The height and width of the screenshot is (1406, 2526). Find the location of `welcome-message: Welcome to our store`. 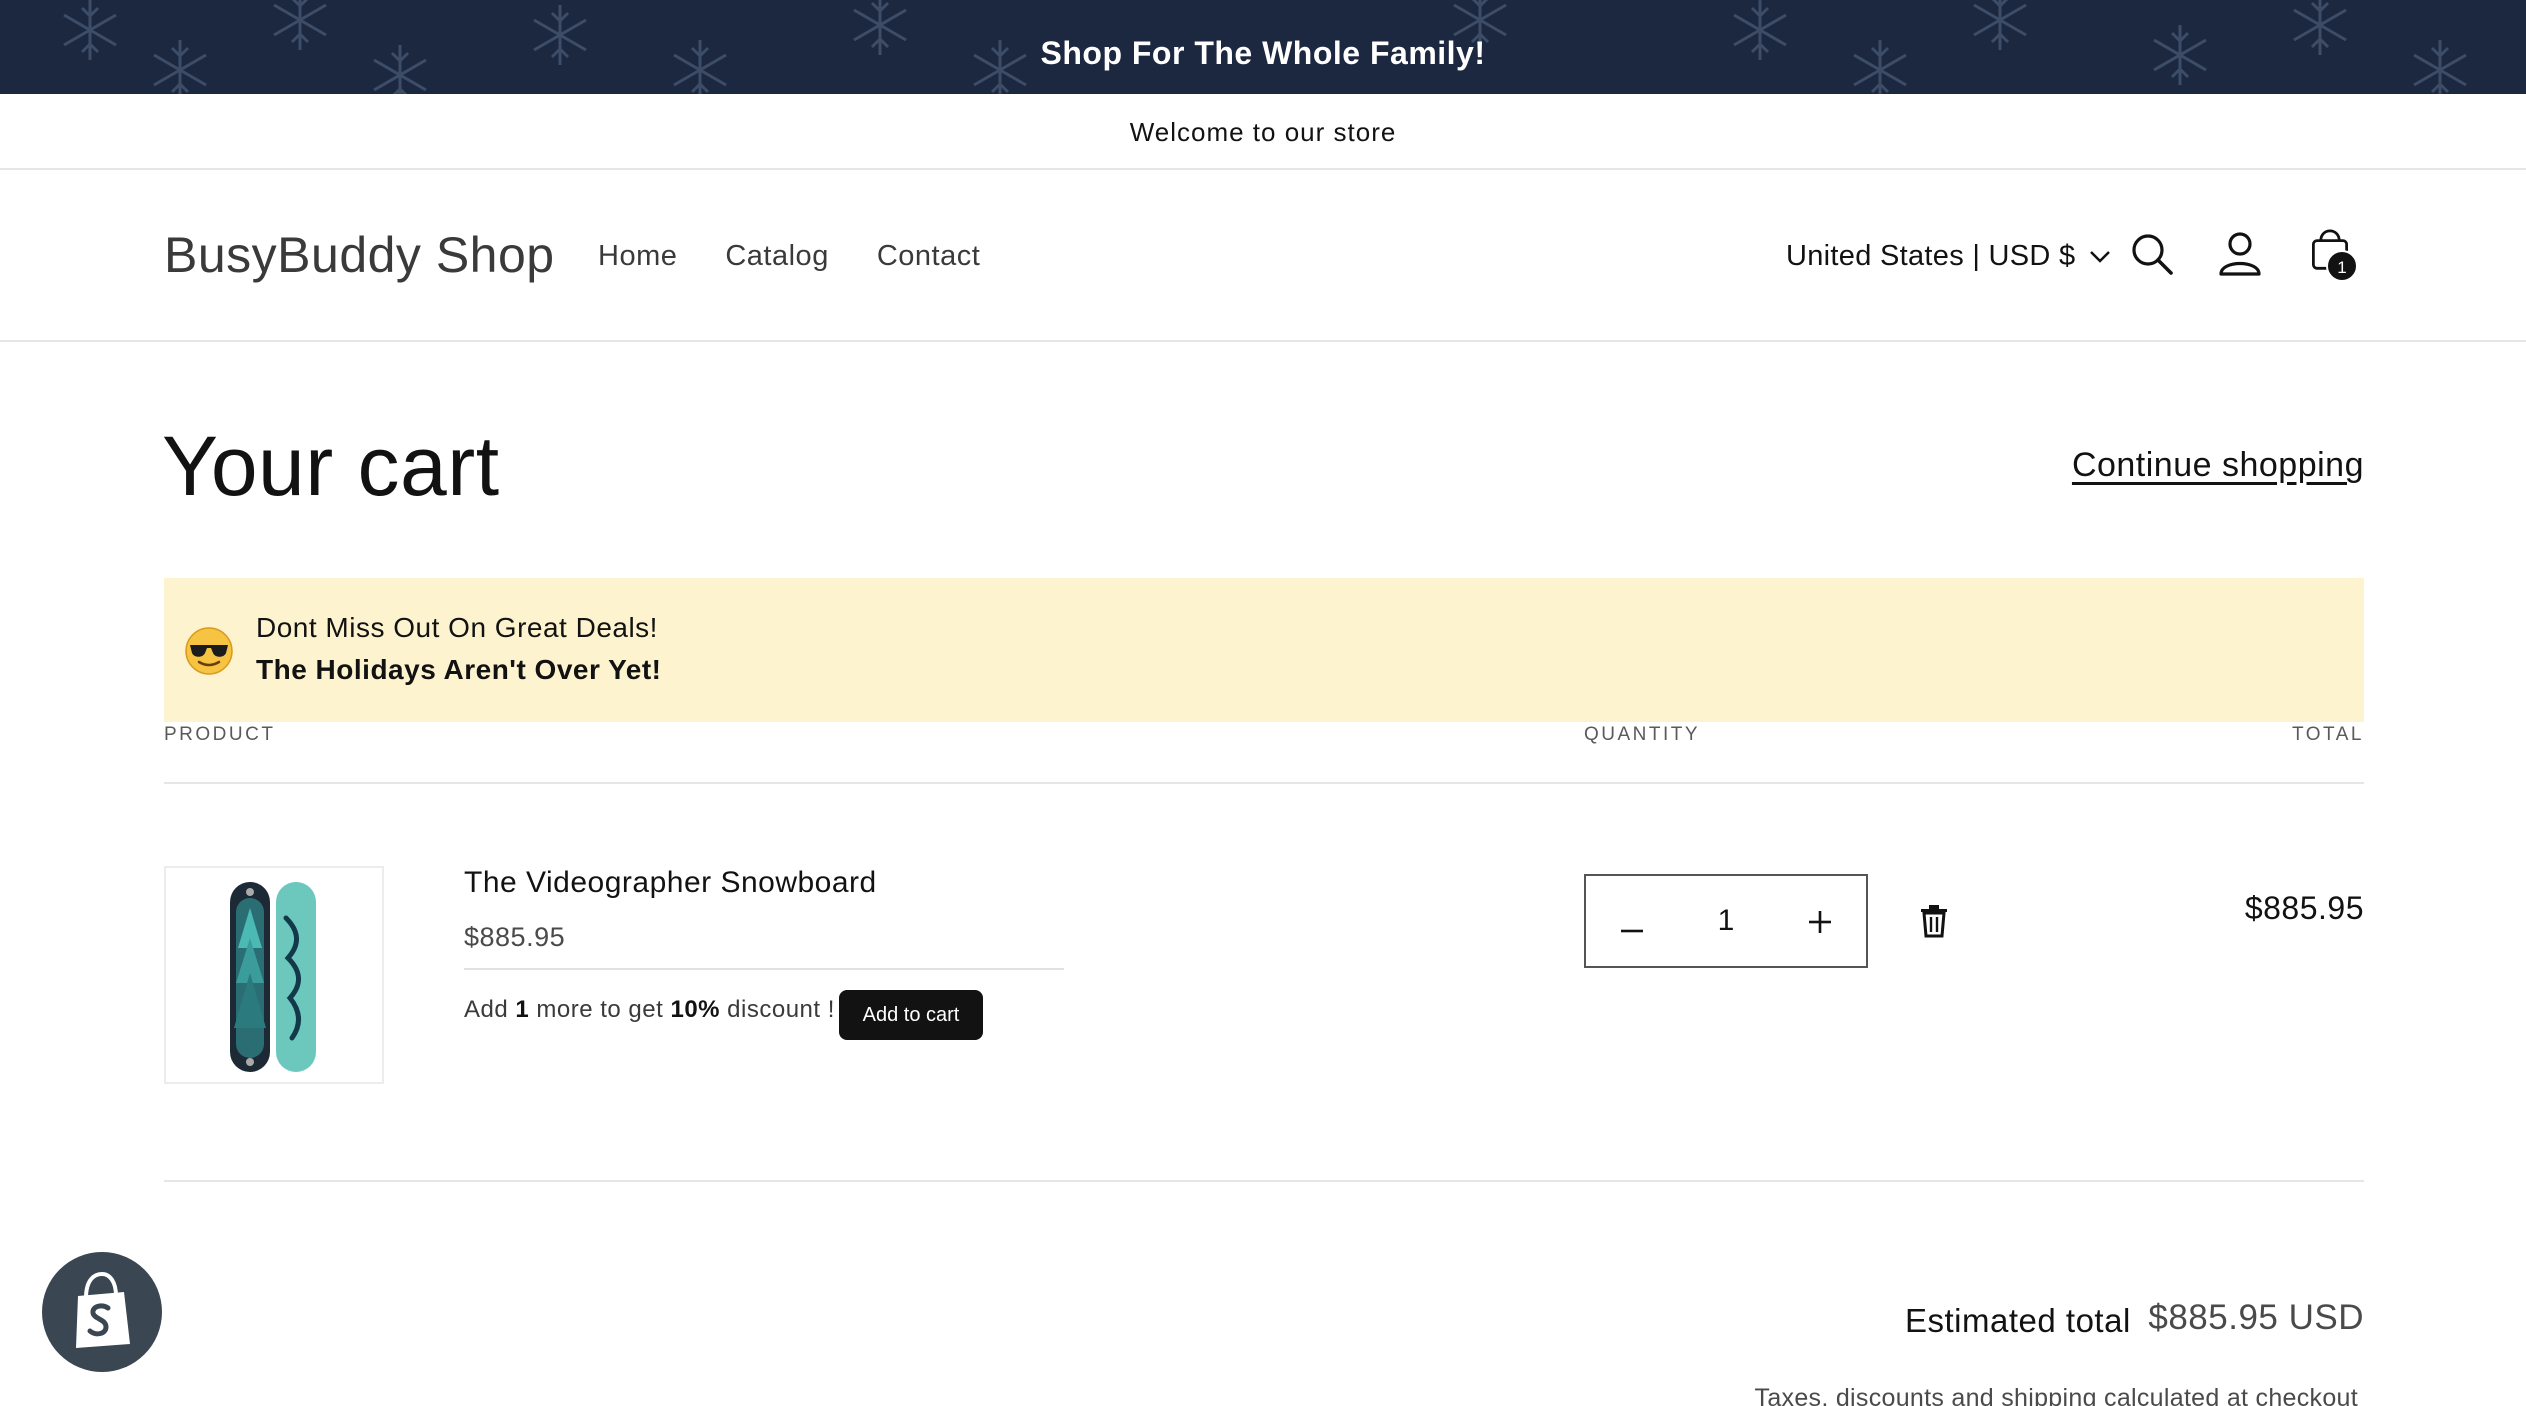

welcome-message: Welcome to our store is located at coordinates (1263, 132).